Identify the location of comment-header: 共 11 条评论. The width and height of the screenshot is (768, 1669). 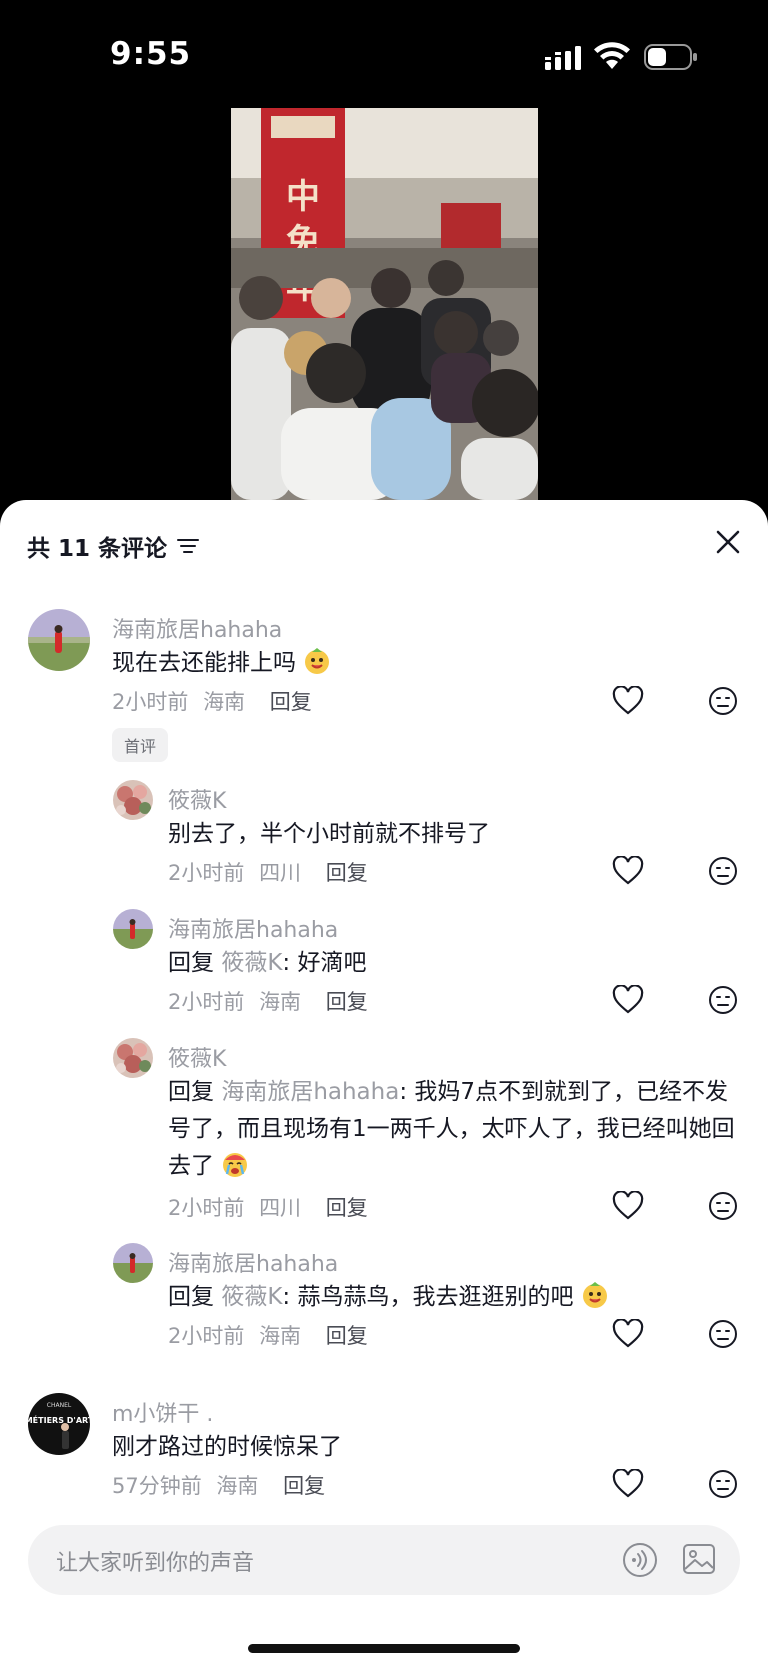
(113, 546).